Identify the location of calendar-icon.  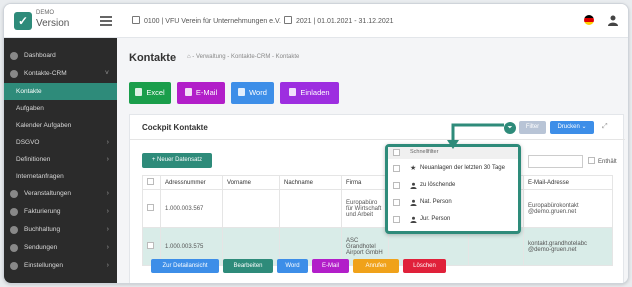
(14, 194).